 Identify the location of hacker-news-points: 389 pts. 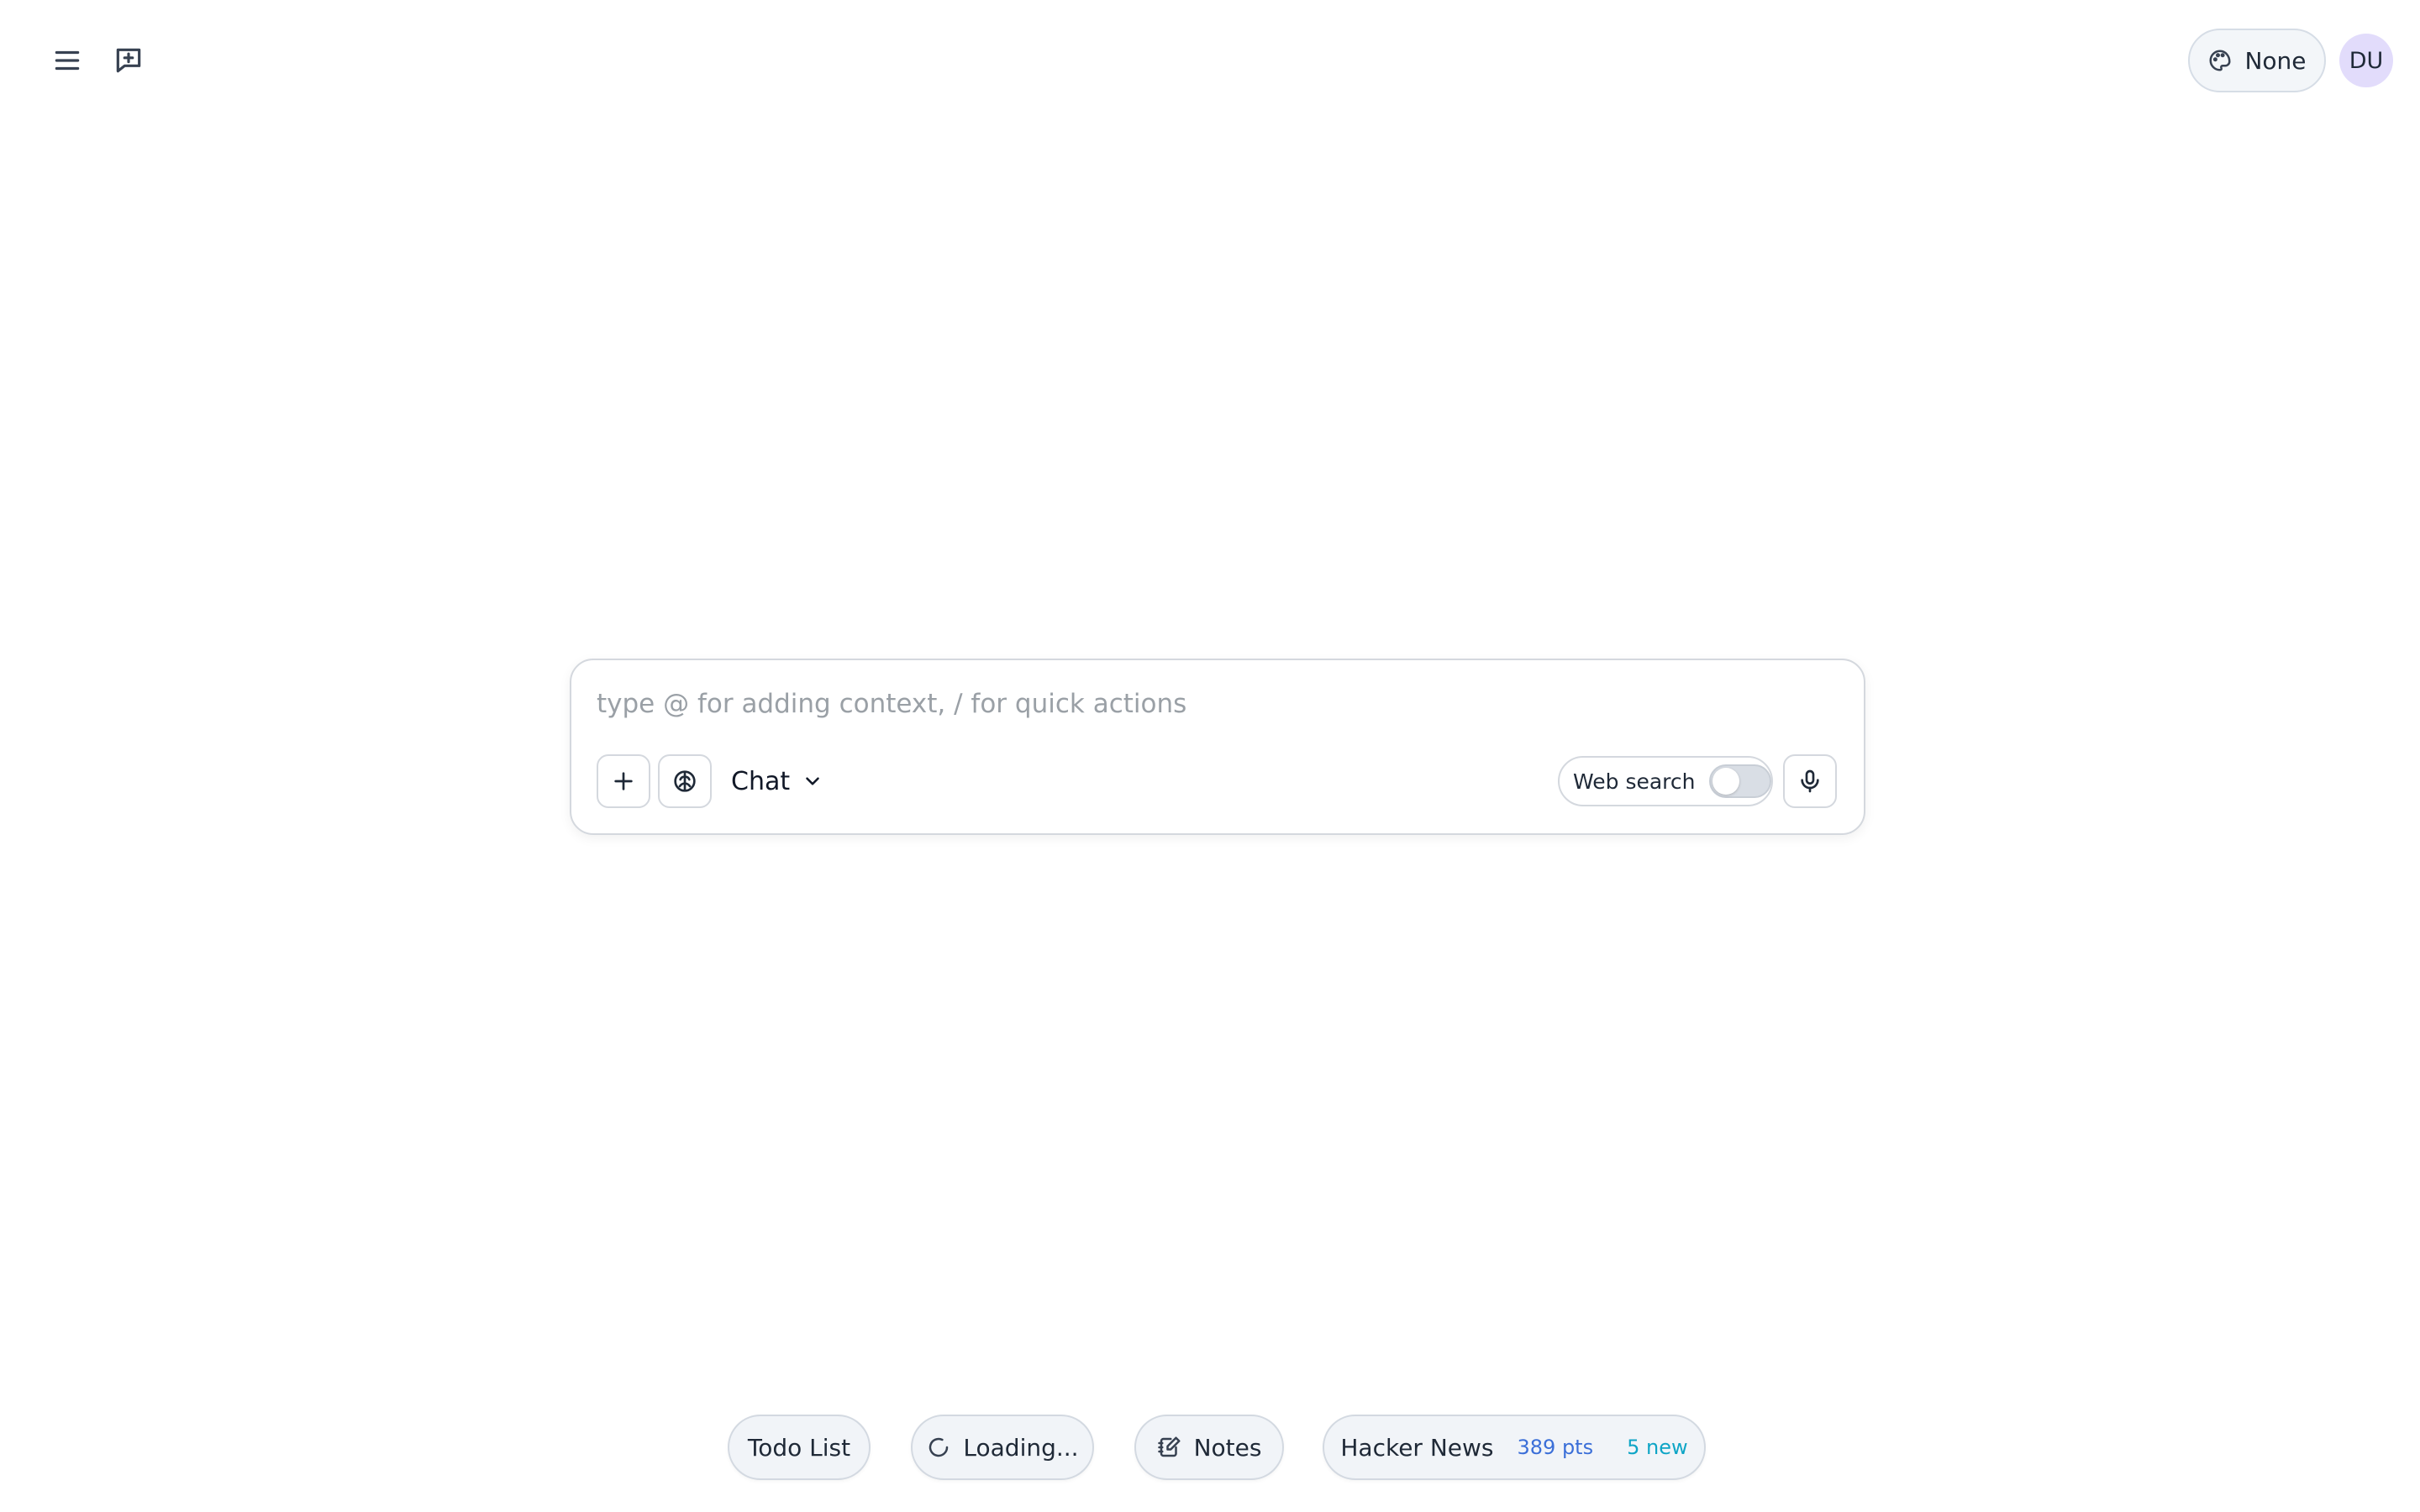
(1556, 1447).